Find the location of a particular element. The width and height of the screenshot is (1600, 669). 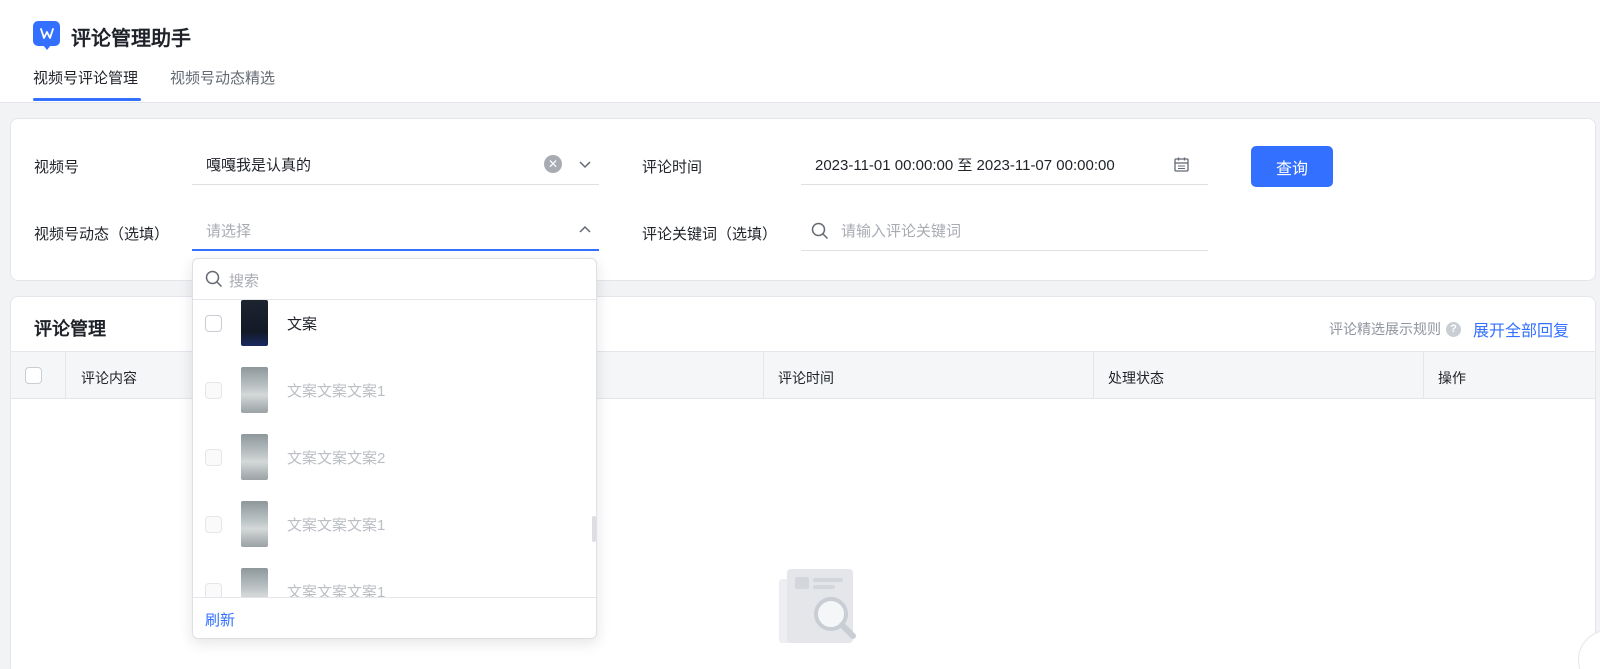

dropdown-footer: 刷新 is located at coordinates (394, 617).